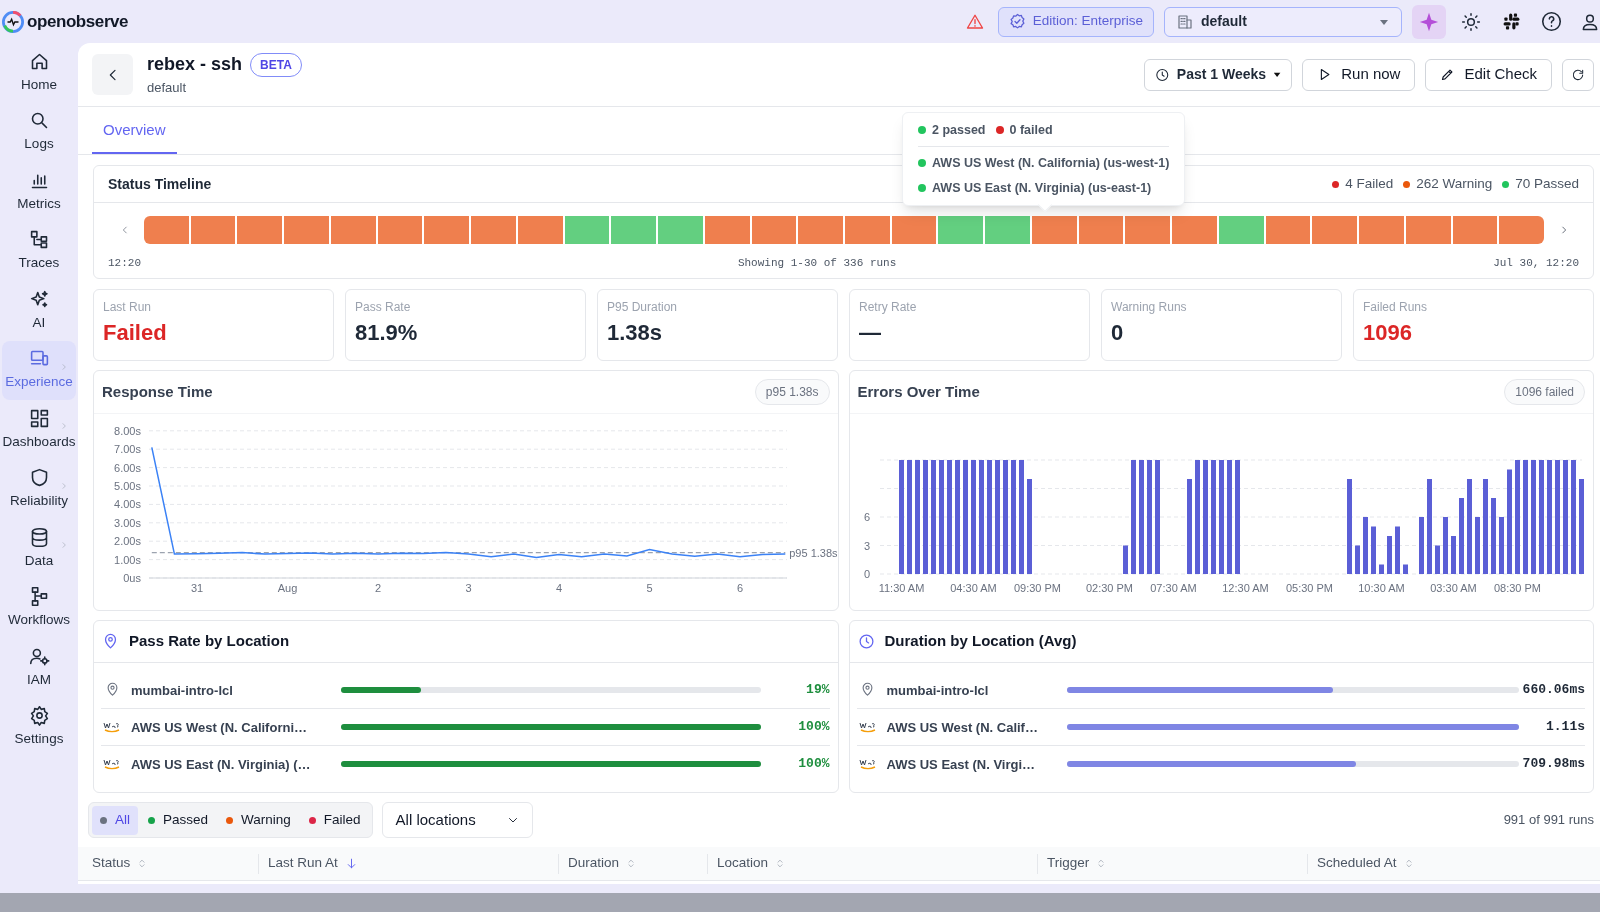 This screenshot has height=912, width=1600. I want to click on sidebar-item: Settings, so click(39, 727).